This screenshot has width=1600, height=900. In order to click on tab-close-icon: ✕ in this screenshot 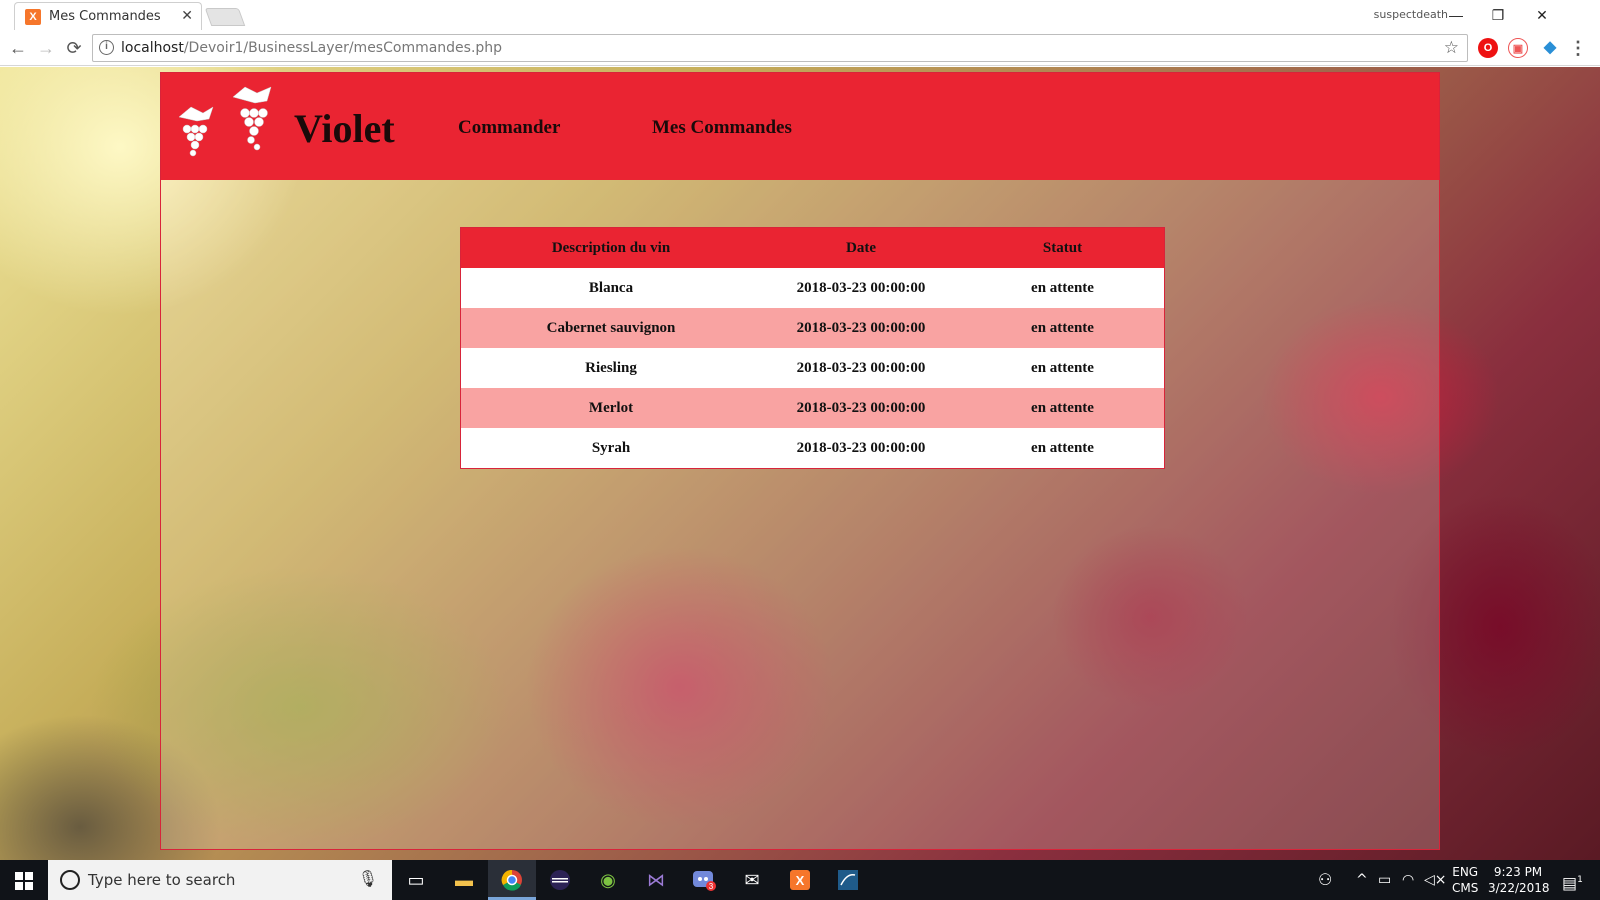, I will do `click(187, 15)`.